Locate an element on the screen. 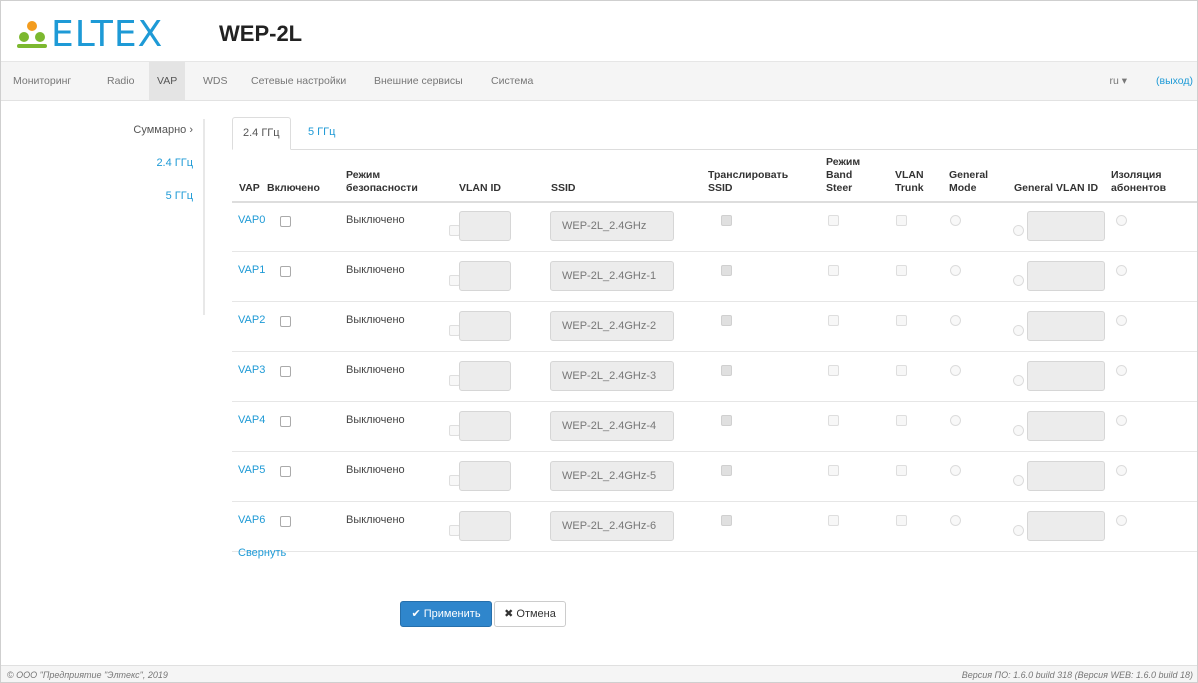 This screenshot has width=1198, height=683. tab-2-4ghz: 2.4 ГГц is located at coordinates (261, 133).